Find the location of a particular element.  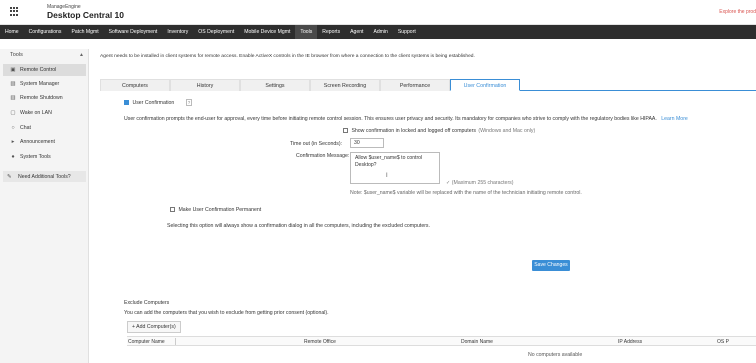

sidebar-item-system-tools: ● System Tools is located at coordinates (44, 157).